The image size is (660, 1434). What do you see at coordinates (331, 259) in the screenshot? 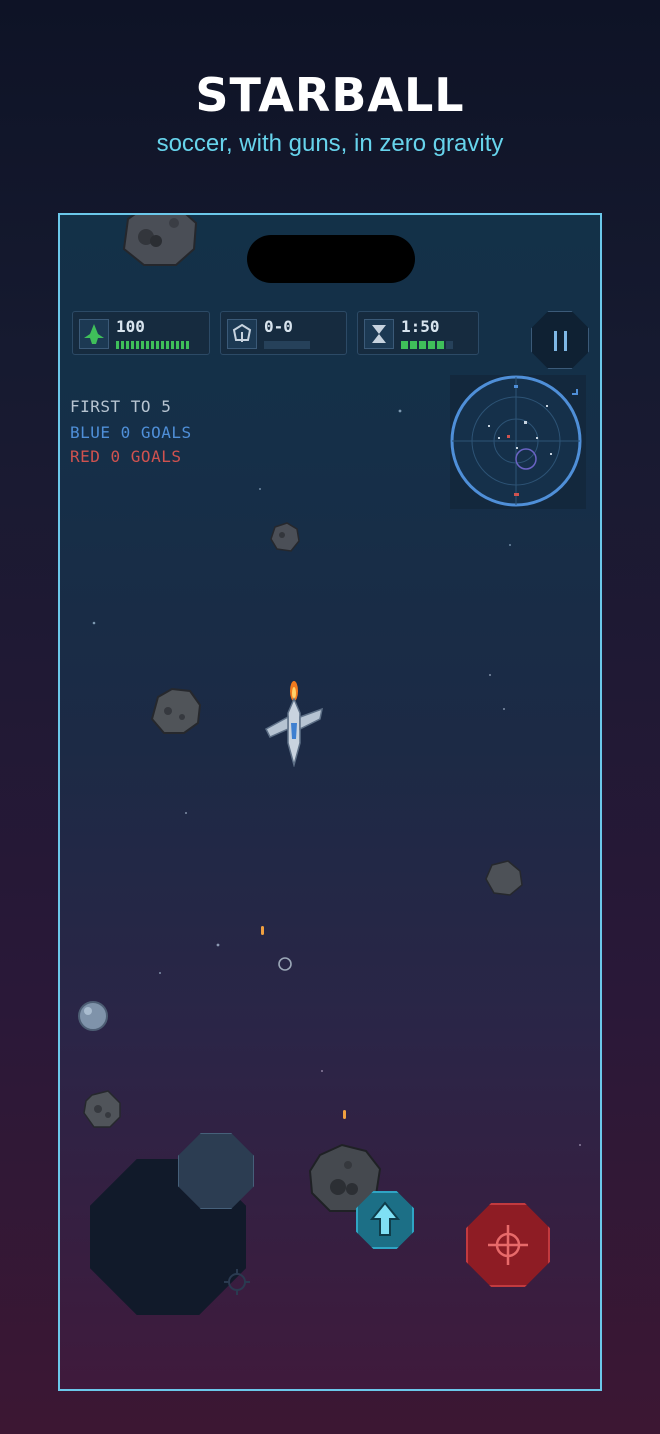
I see `phone-notch` at bounding box center [331, 259].